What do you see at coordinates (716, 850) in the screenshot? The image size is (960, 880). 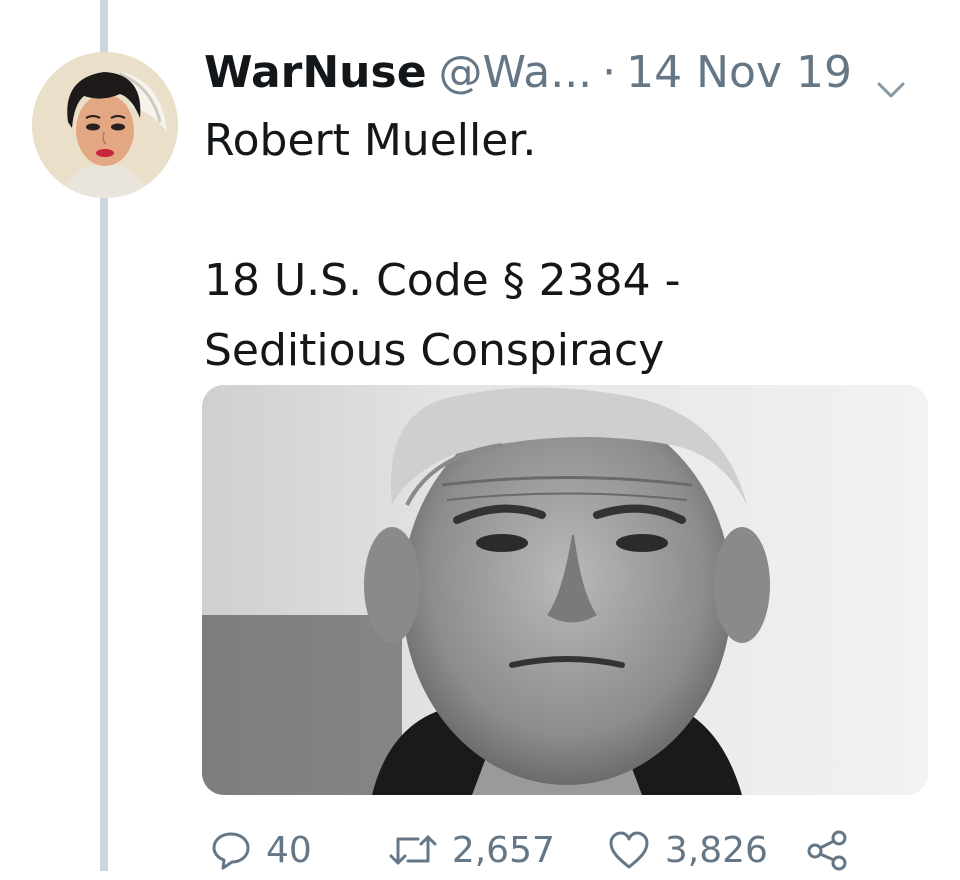 I see `like-count: 3,826` at bounding box center [716, 850].